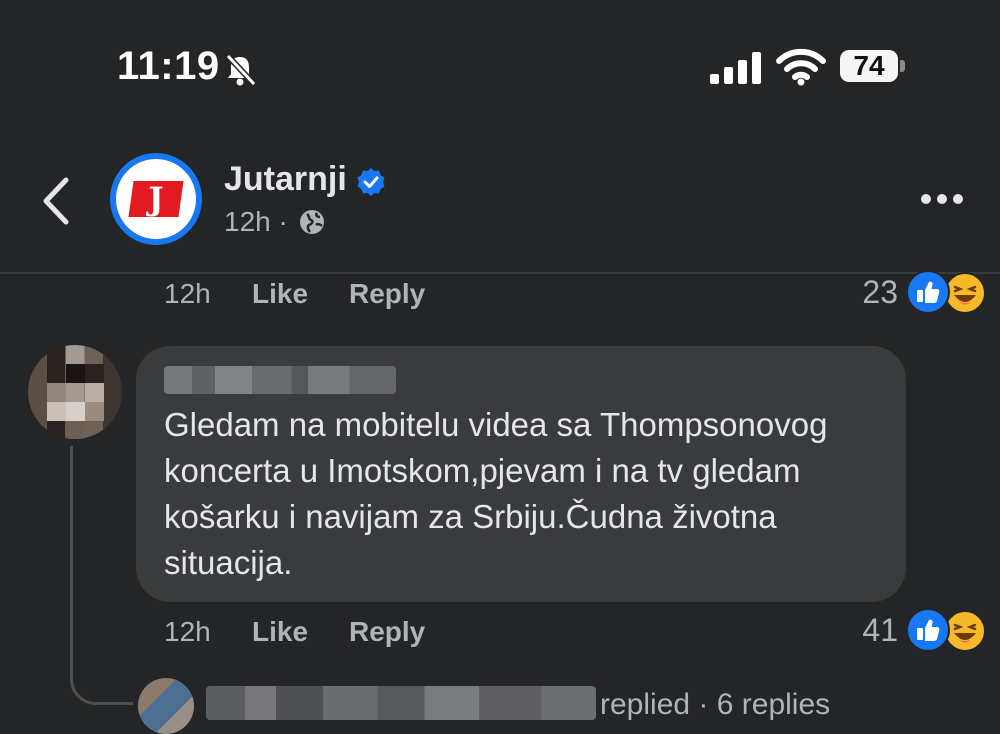 Image resolution: width=1000 pixels, height=734 pixels. I want to click on post-meta: 12h ·, so click(256, 222).